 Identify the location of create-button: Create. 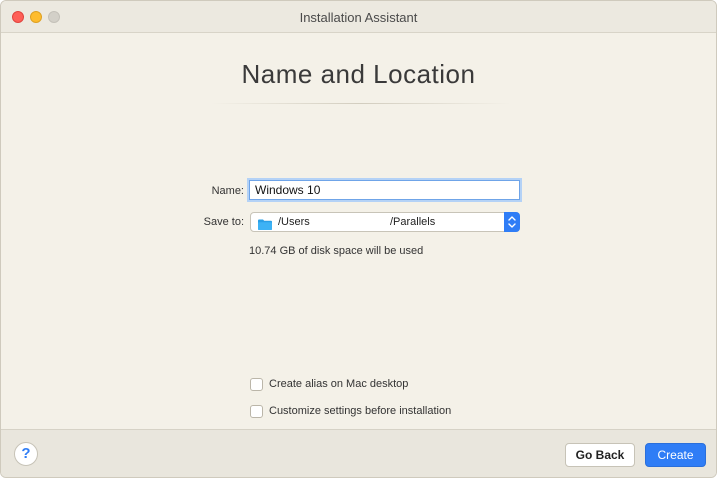
(675, 455).